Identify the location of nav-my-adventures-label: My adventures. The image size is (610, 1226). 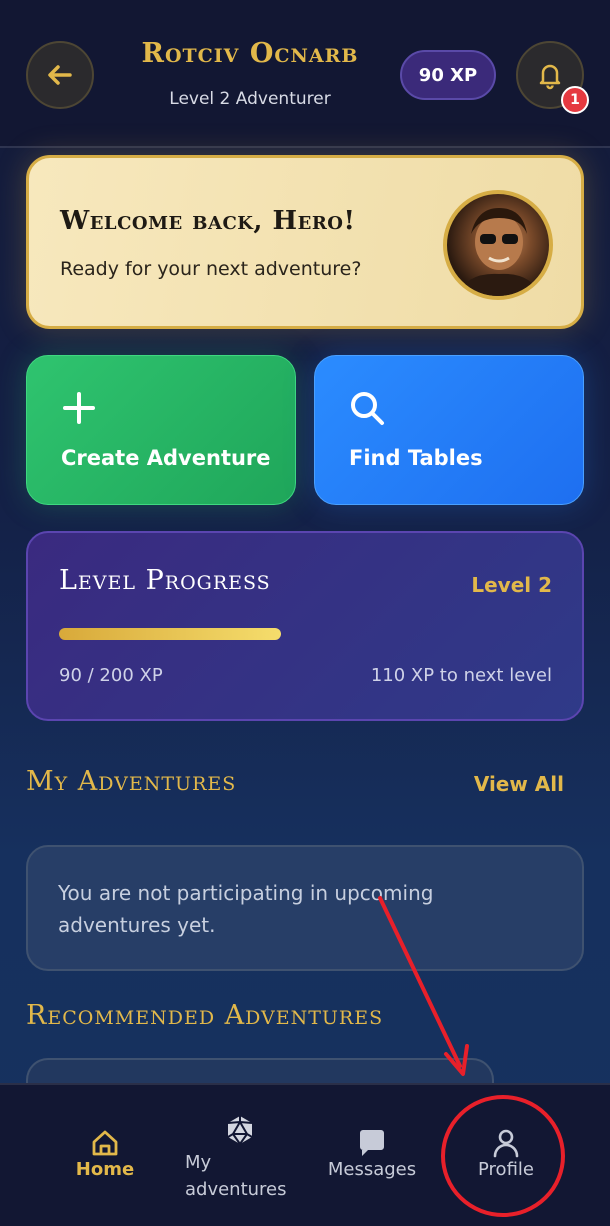
(236, 1176).